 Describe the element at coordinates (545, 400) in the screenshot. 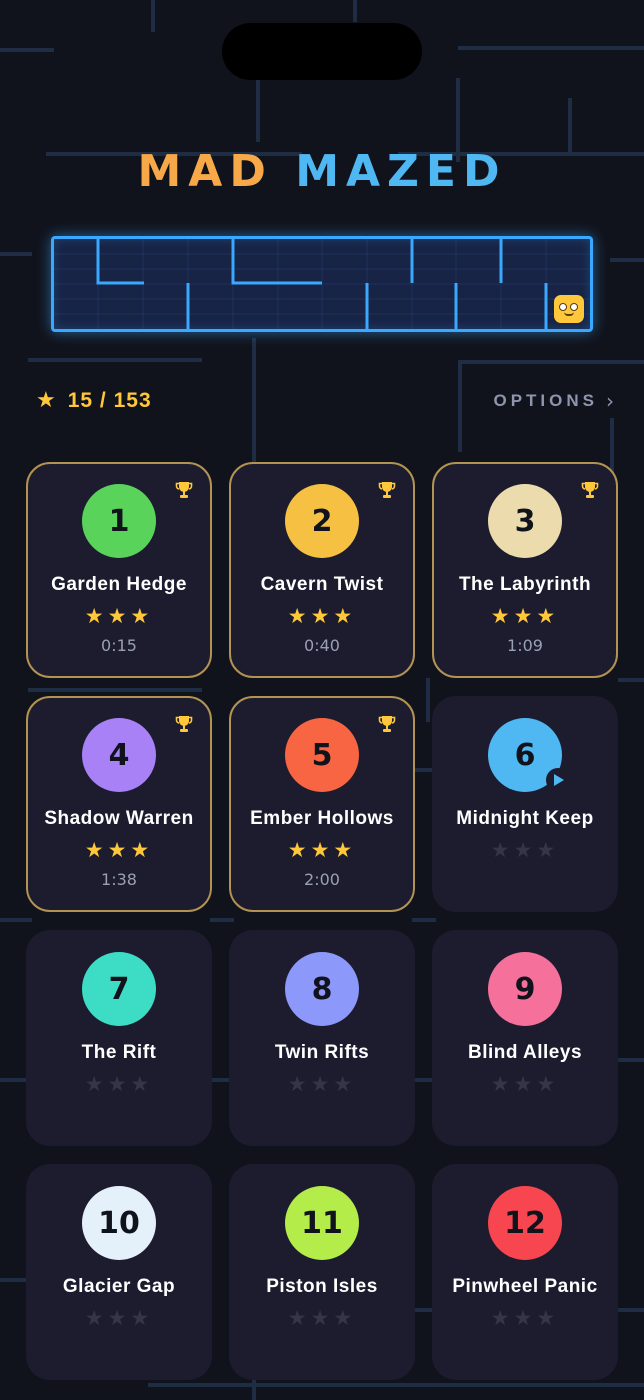

I see `options-label: OPTIONS` at that location.